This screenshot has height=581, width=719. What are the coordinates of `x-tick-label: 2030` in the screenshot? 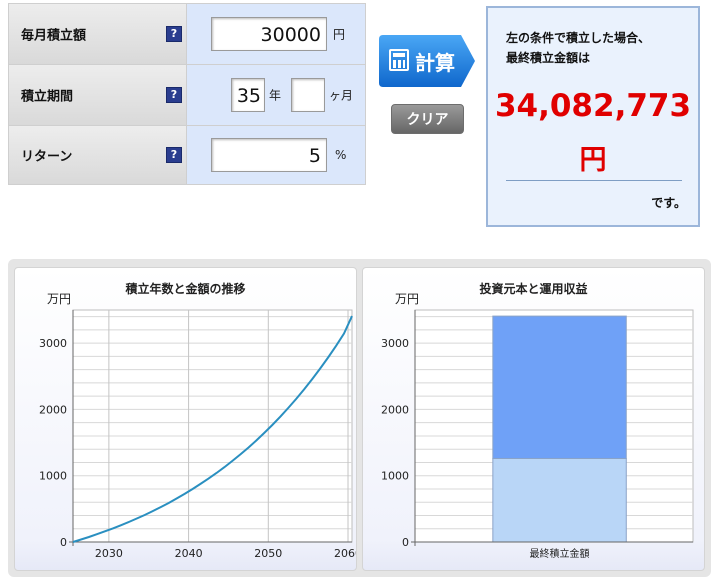 It's located at (109, 553).